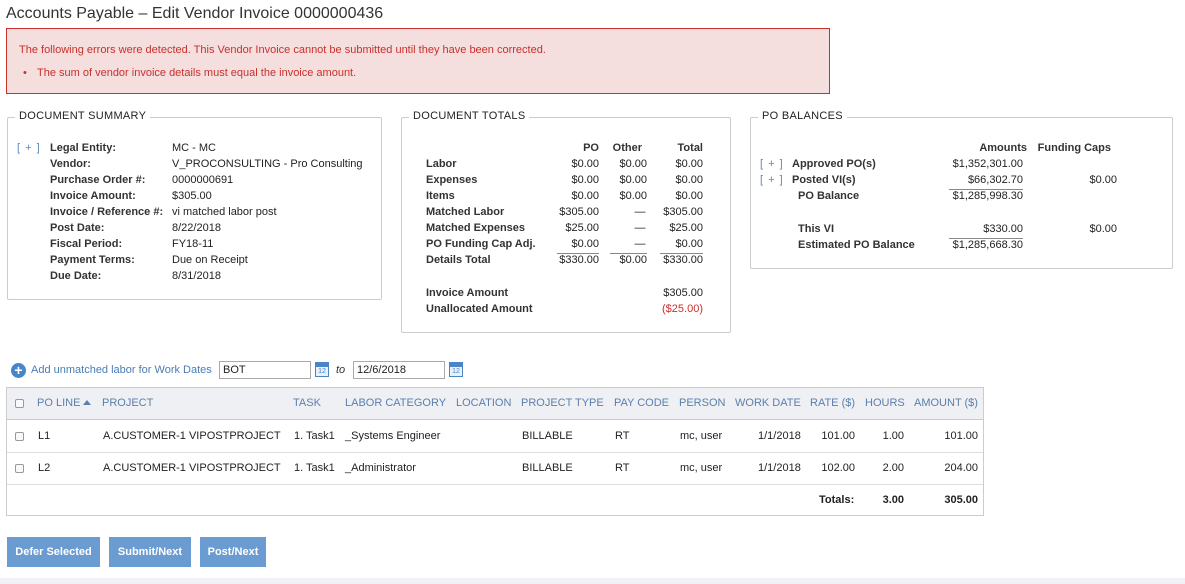  Describe the element at coordinates (682, 309) in the screenshot. I see `unallocated-amount-value: ($25.00)` at that location.